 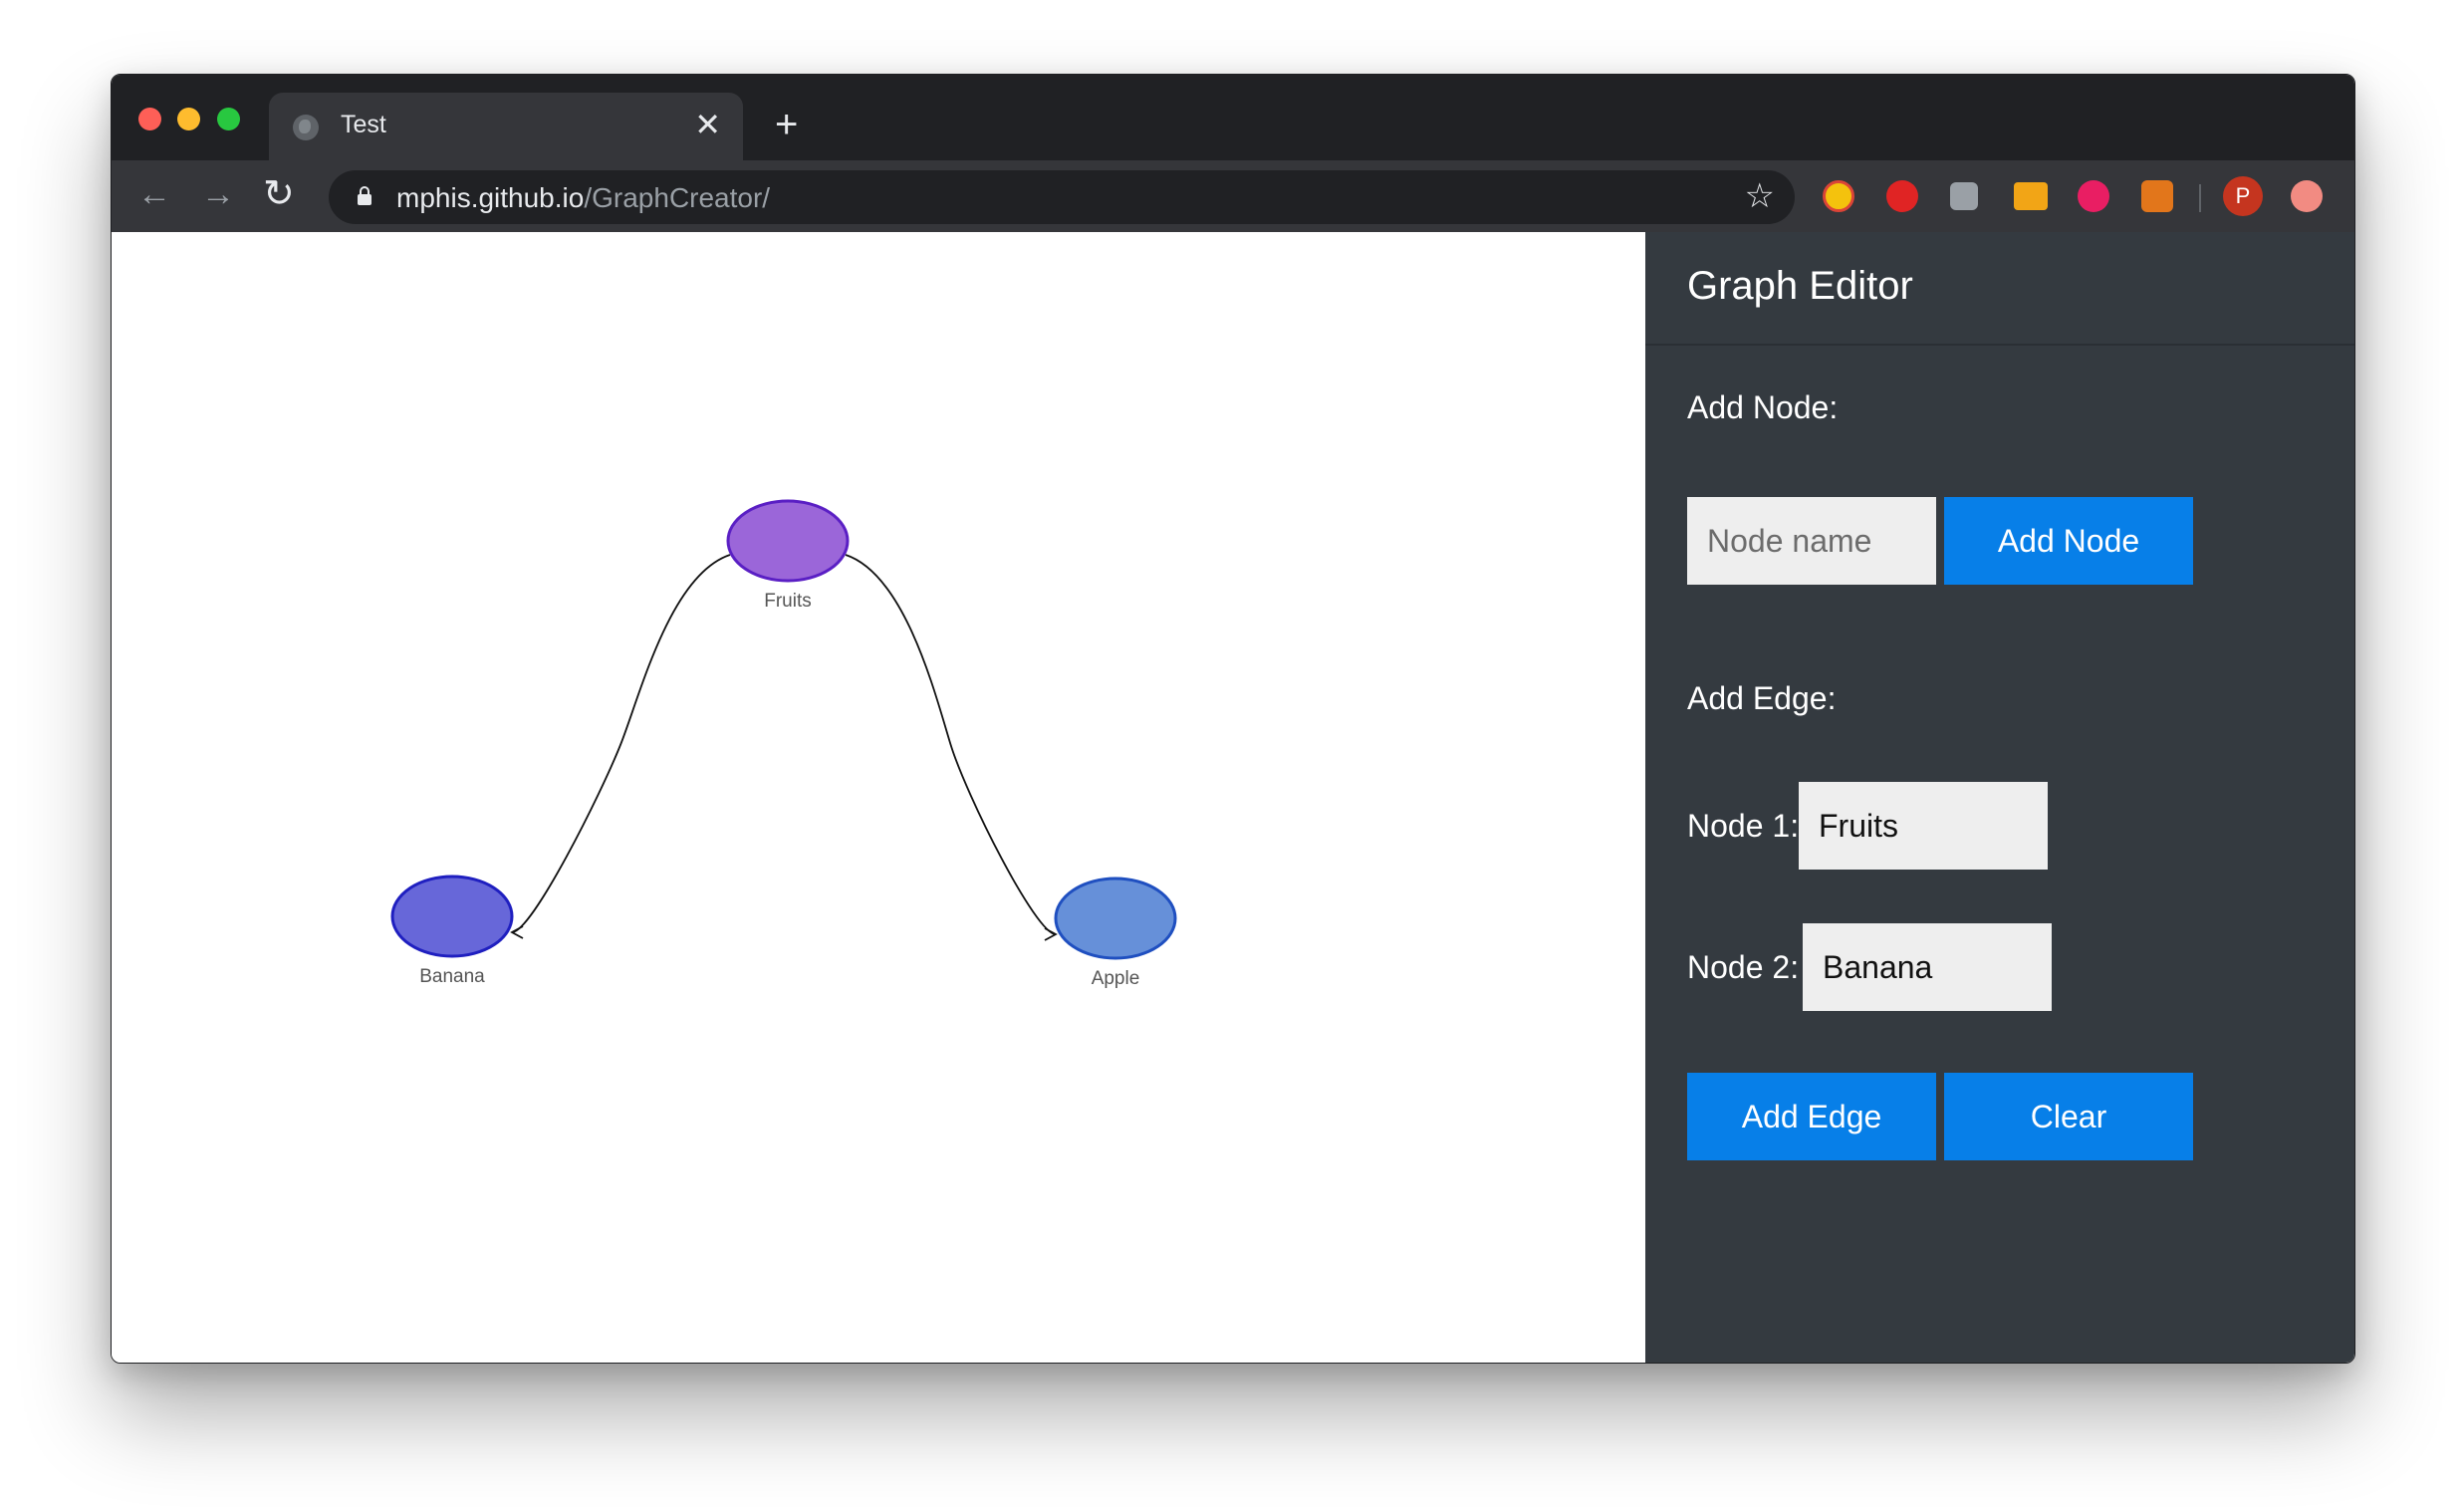 What do you see at coordinates (364, 195) in the screenshot?
I see `lock-icon` at bounding box center [364, 195].